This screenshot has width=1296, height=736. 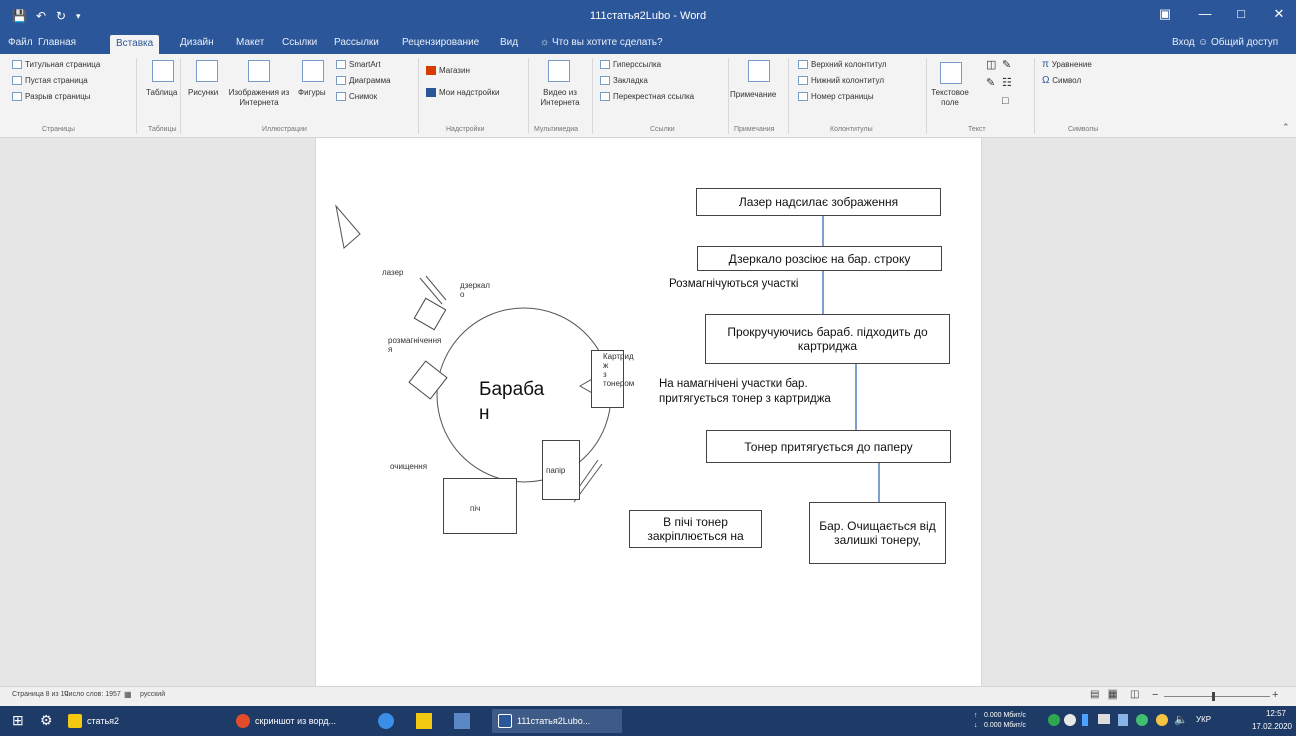 I want to click on zoom-in-button: +, so click(x=1275, y=695).